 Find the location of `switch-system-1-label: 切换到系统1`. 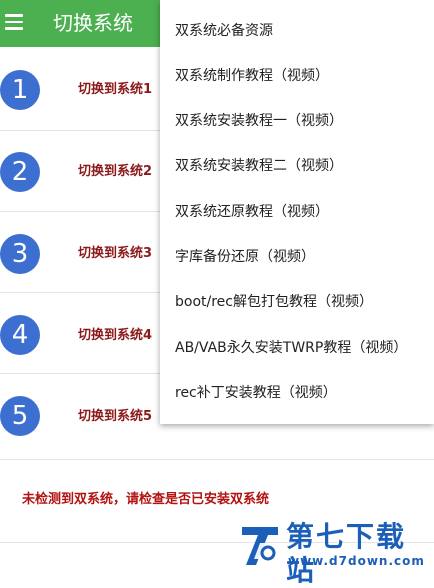

switch-system-1-label: 切换到系统1 is located at coordinates (115, 90).